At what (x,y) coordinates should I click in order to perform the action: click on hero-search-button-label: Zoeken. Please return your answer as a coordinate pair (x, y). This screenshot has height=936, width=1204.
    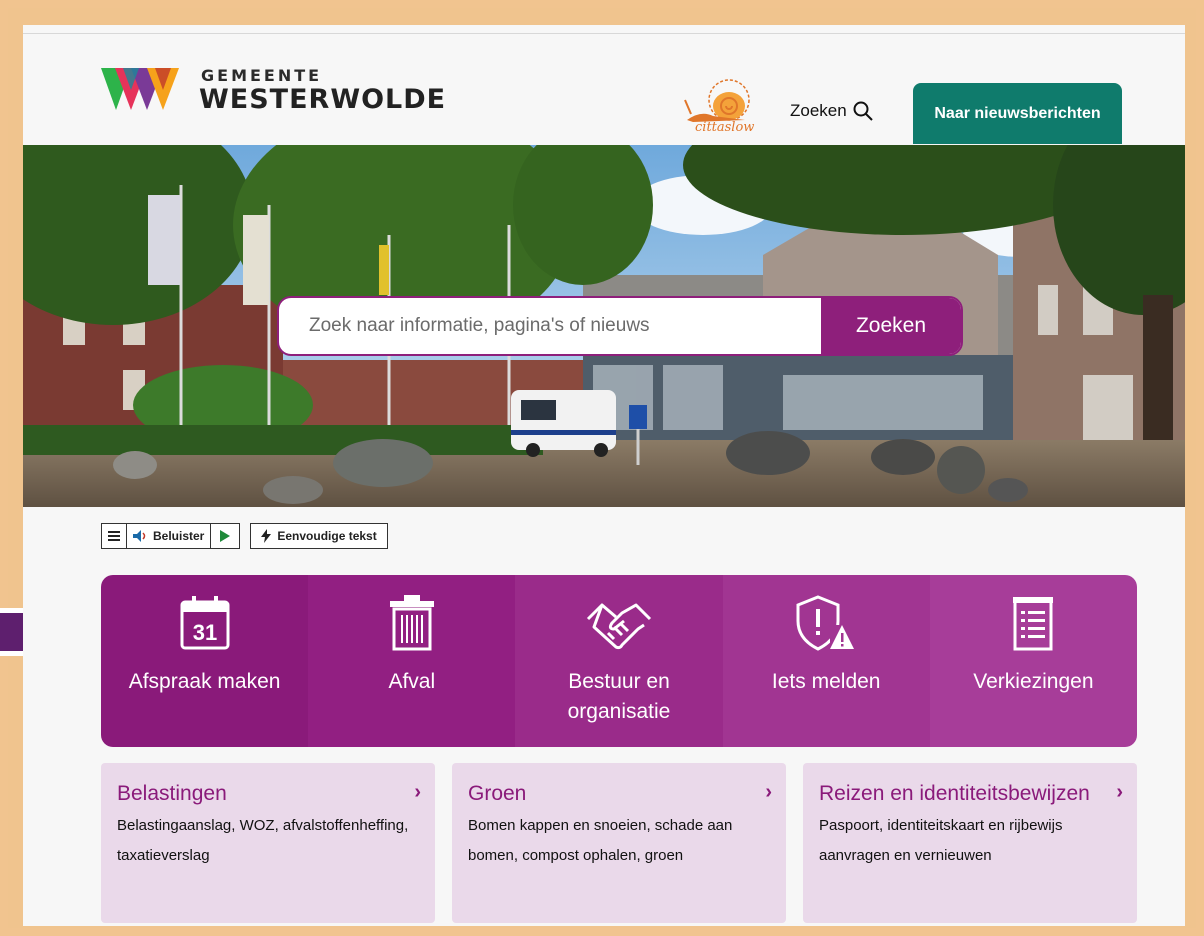
    Looking at the image, I should click on (891, 325).